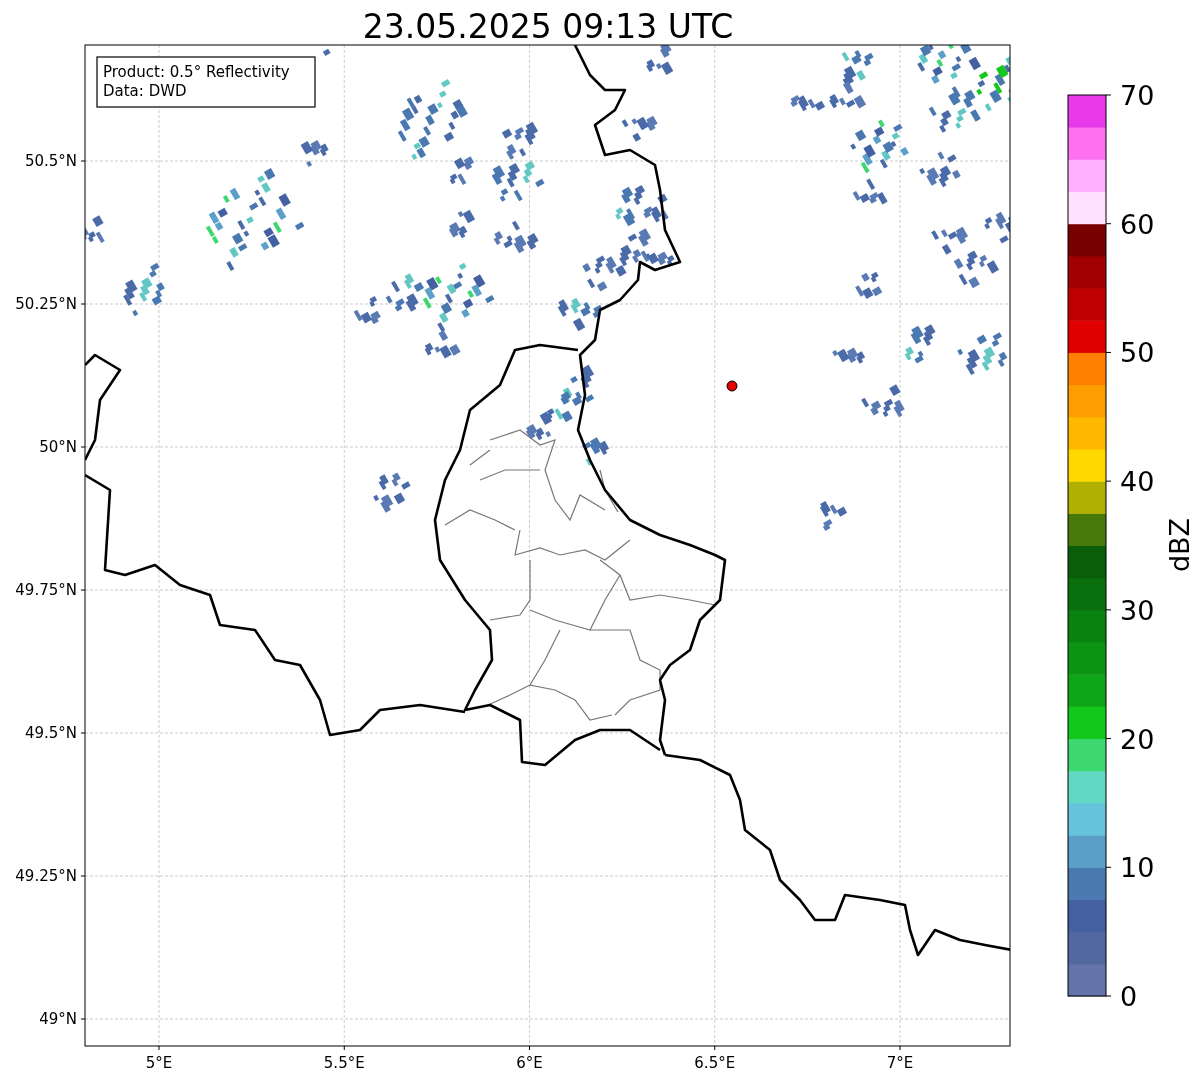 The image size is (1202, 1081). What do you see at coordinates (1137, 482) in the screenshot?
I see `colorbar-tick-label: 40` at bounding box center [1137, 482].